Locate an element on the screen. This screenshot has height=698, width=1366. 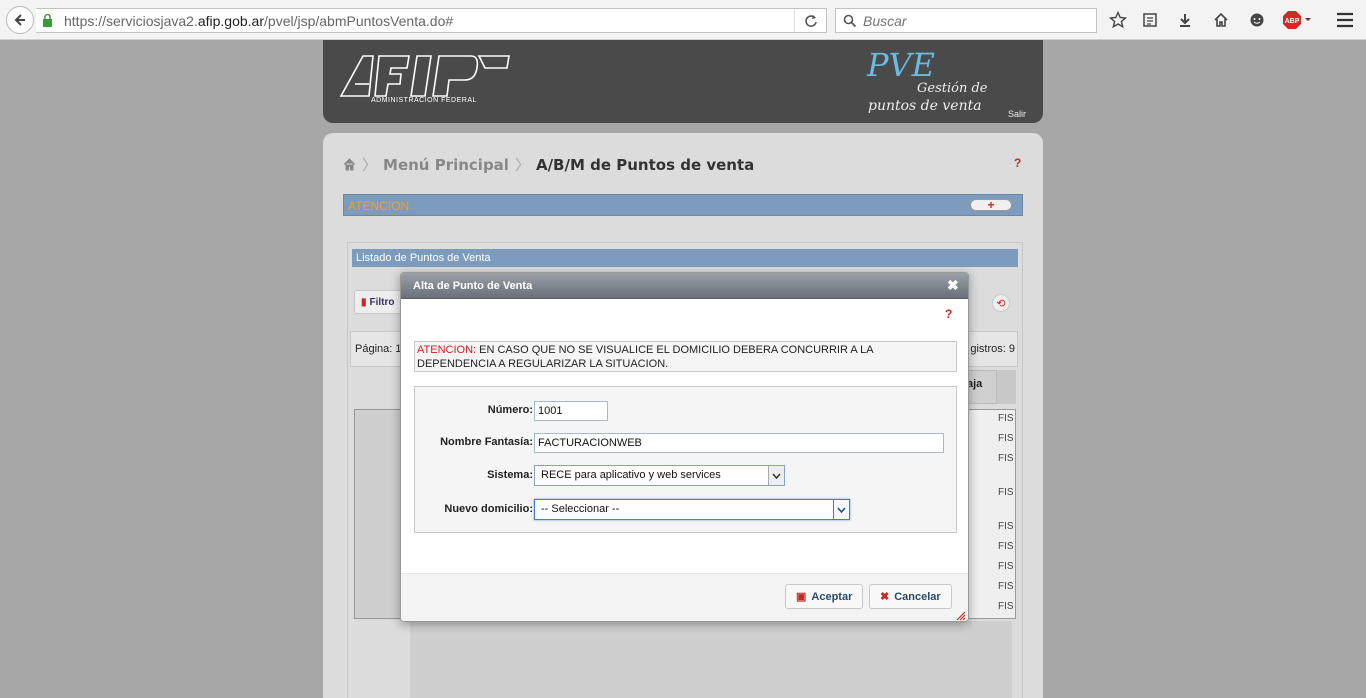
filter-label: Filtro is located at coordinates (382, 302).